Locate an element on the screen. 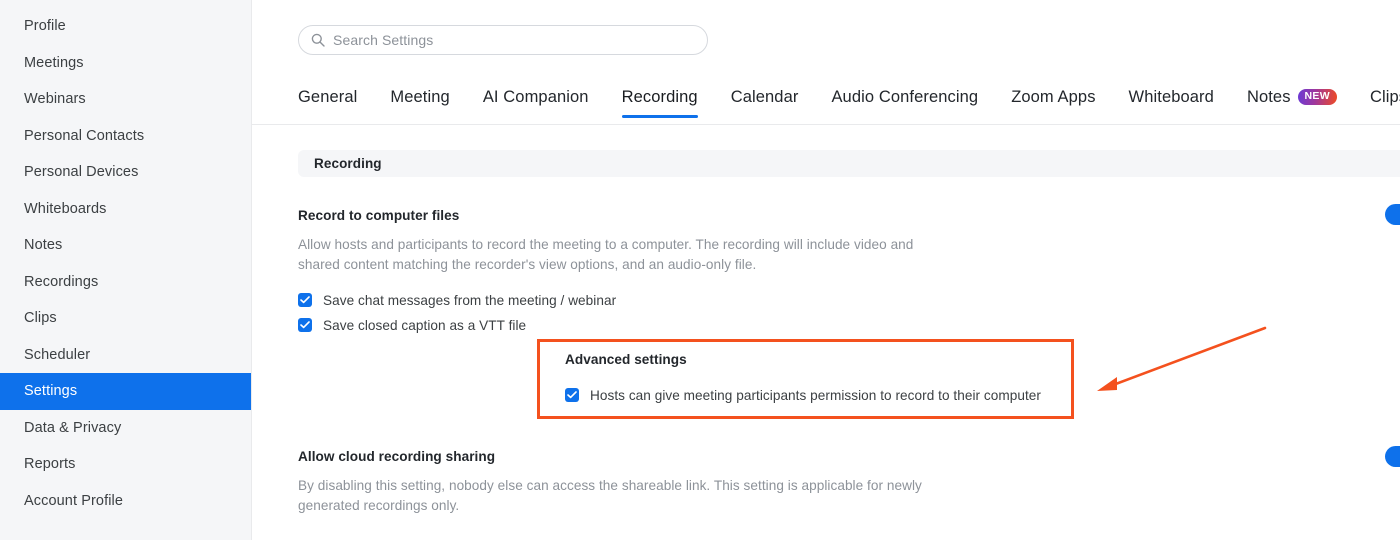 The image size is (1400, 540). sidebar-item-recordings: Recordings is located at coordinates (125, 282).